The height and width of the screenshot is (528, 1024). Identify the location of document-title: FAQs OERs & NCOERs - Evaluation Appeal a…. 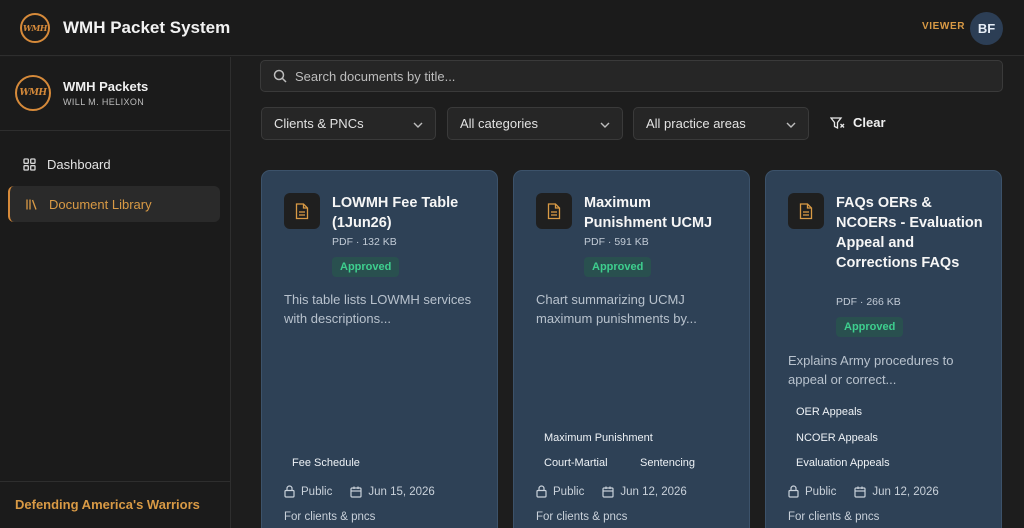
(911, 233).